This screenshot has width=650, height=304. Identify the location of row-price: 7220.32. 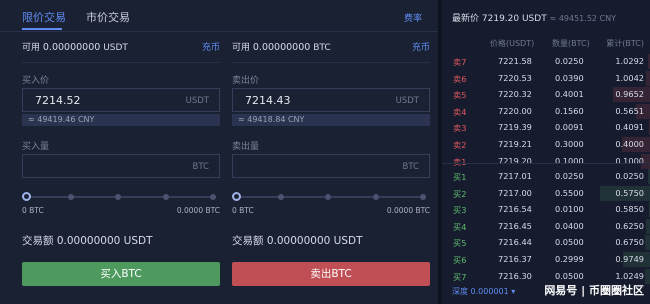
(515, 94).